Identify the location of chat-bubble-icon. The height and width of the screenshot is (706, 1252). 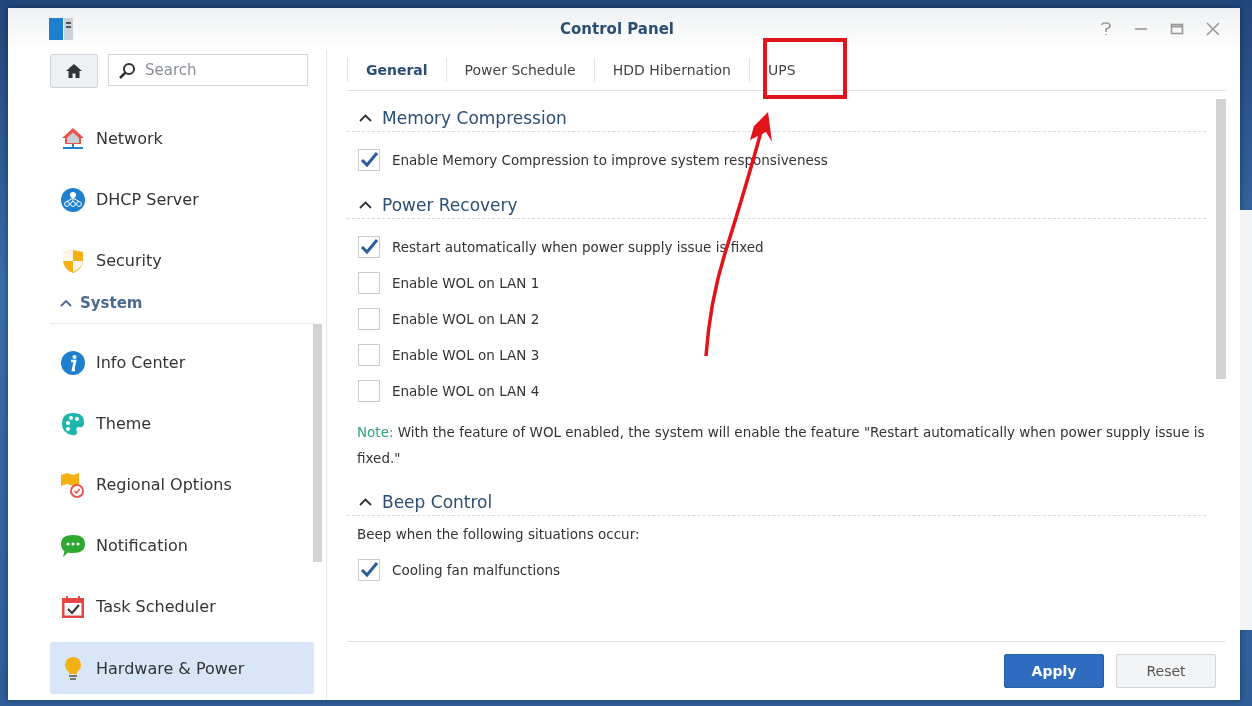
(73, 545).